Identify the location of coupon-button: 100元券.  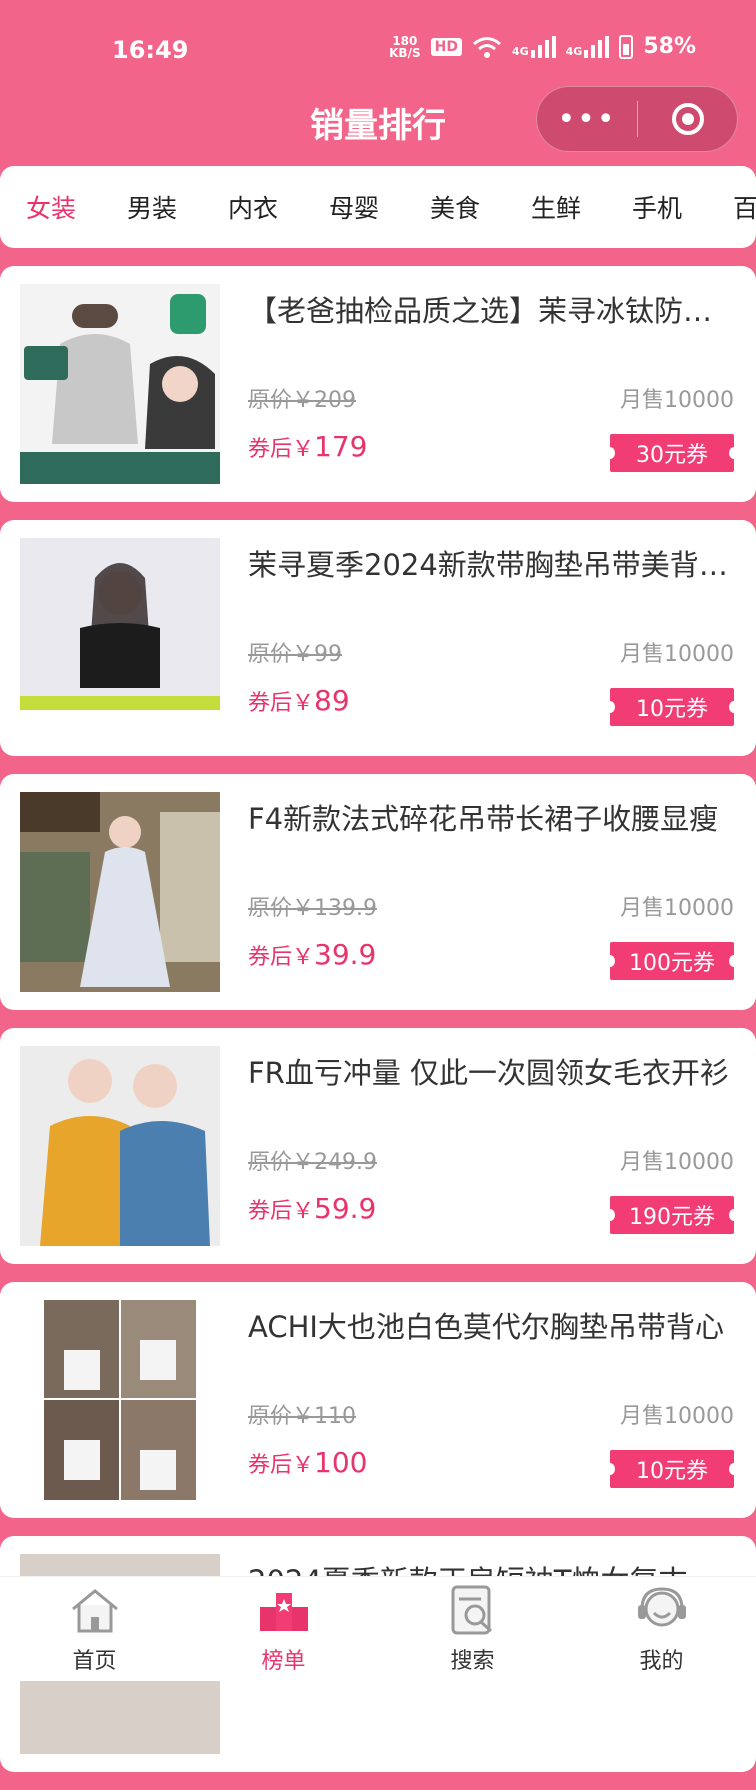
(672, 961).